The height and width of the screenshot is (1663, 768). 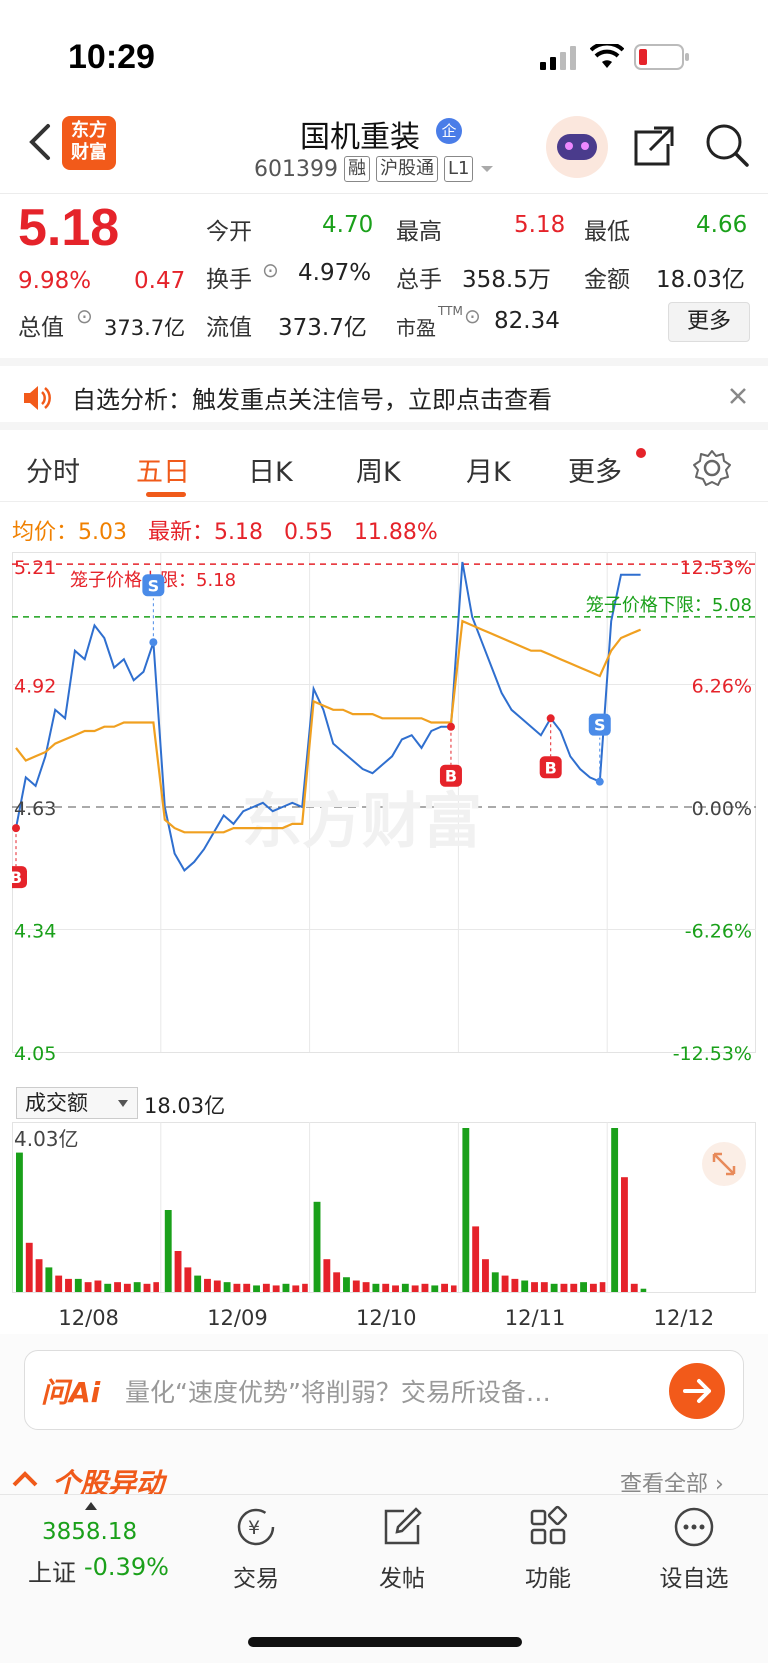 What do you see at coordinates (577, 147) in the screenshot?
I see `assistant-robot-icon` at bounding box center [577, 147].